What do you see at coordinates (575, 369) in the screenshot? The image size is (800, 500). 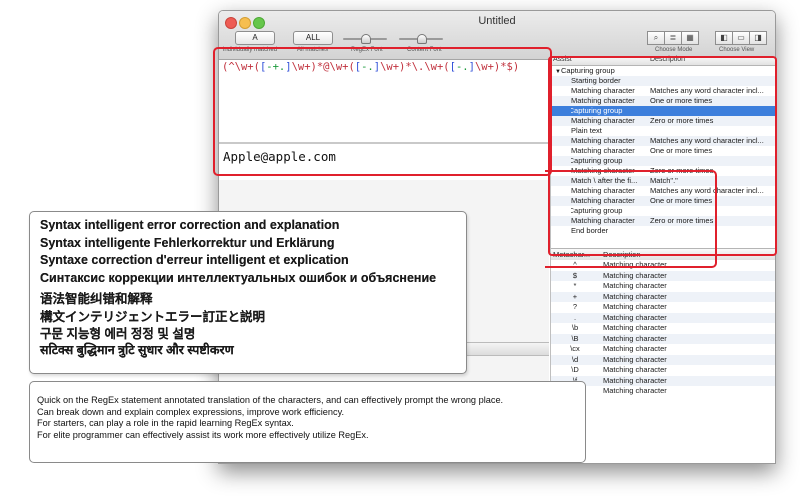 I see `metachar-symbol: \D` at bounding box center [575, 369].